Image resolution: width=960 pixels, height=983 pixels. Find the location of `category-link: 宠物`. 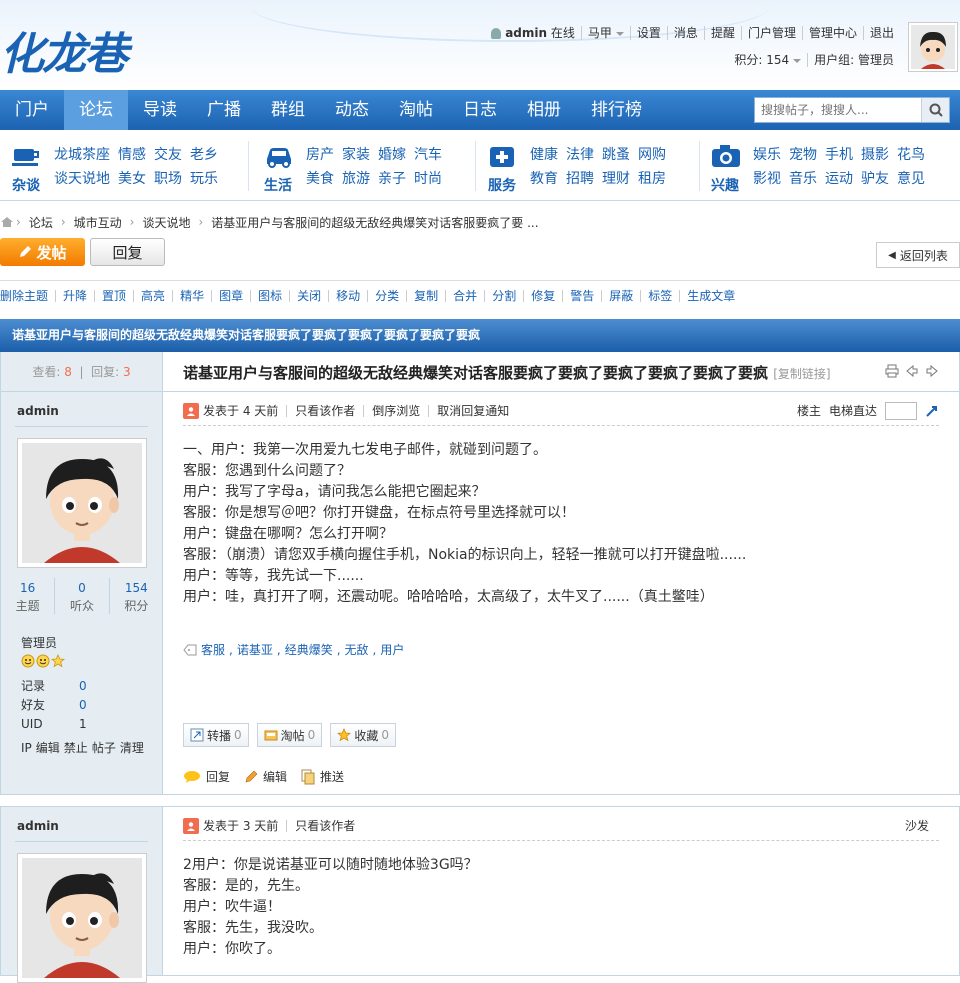

category-link: 宠物 is located at coordinates (803, 155).